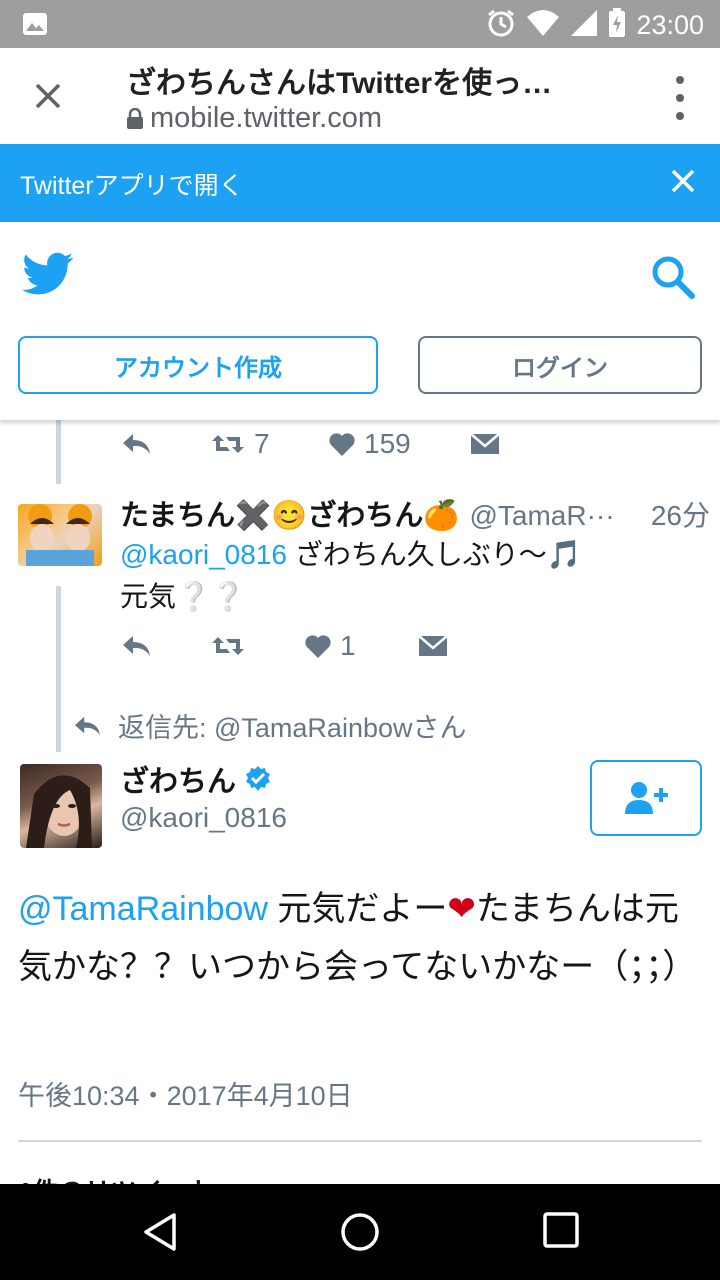  What do you see at coordinates (116, 1178) in the screenshot?
I see `retweet-summary: 1件のリツイート` at bounding box center [116, 1178].